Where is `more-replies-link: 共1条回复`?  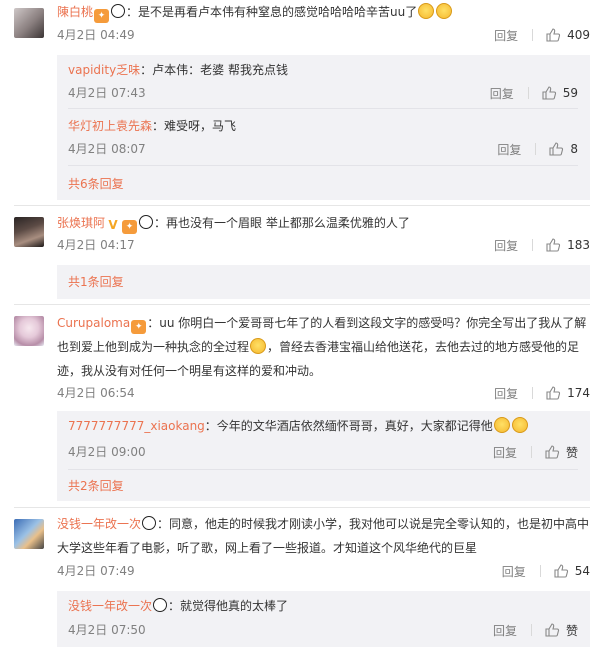 more-replies-link: 共1条回复 is located at coordinates (96, 282).